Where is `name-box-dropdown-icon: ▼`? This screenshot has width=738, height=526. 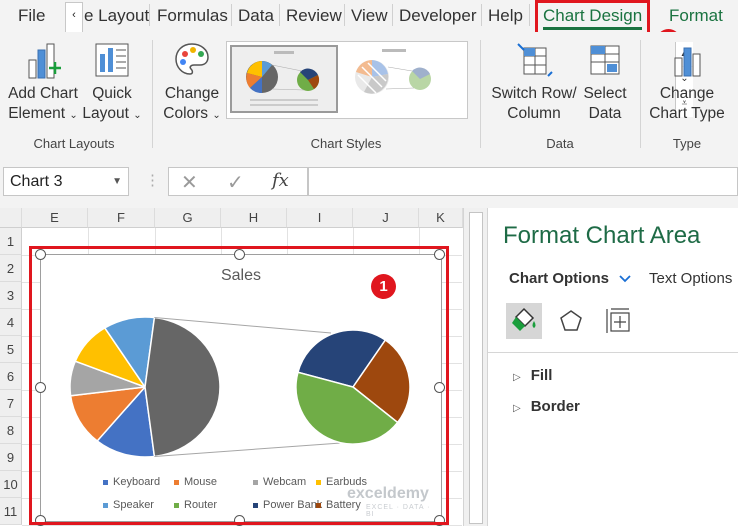 name-box-dropdown-icon: ▼ is located at coordinates (117, 181).